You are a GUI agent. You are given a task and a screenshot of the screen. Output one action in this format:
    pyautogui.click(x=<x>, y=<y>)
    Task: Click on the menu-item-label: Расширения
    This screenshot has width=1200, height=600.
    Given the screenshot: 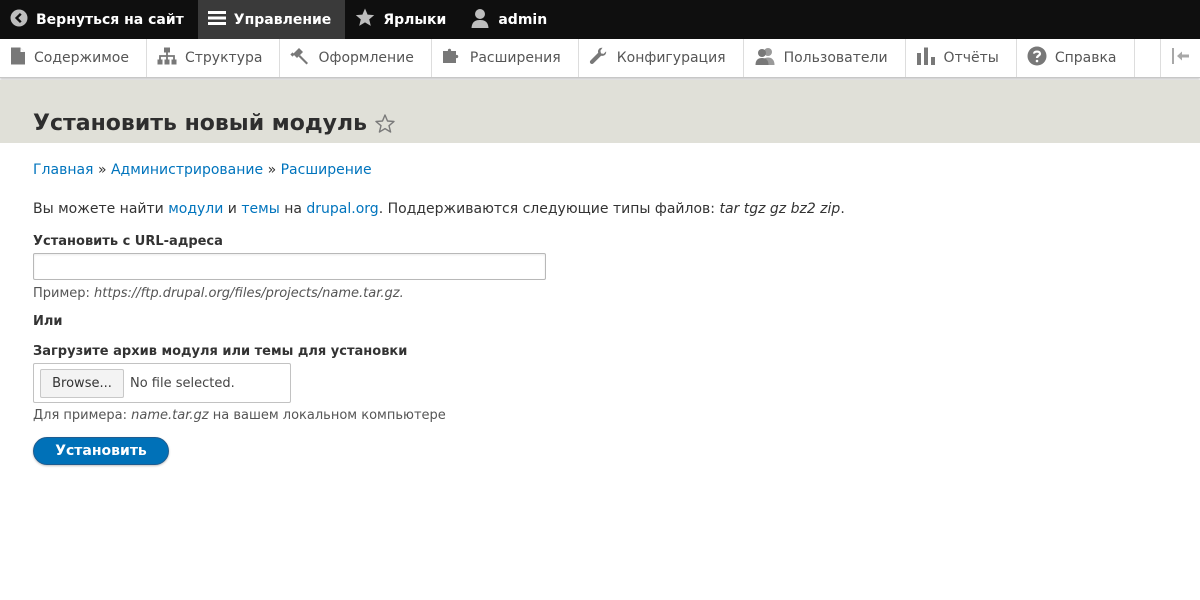 What is the action you would take?
    pyautogui.click(x=515, y=58)
    